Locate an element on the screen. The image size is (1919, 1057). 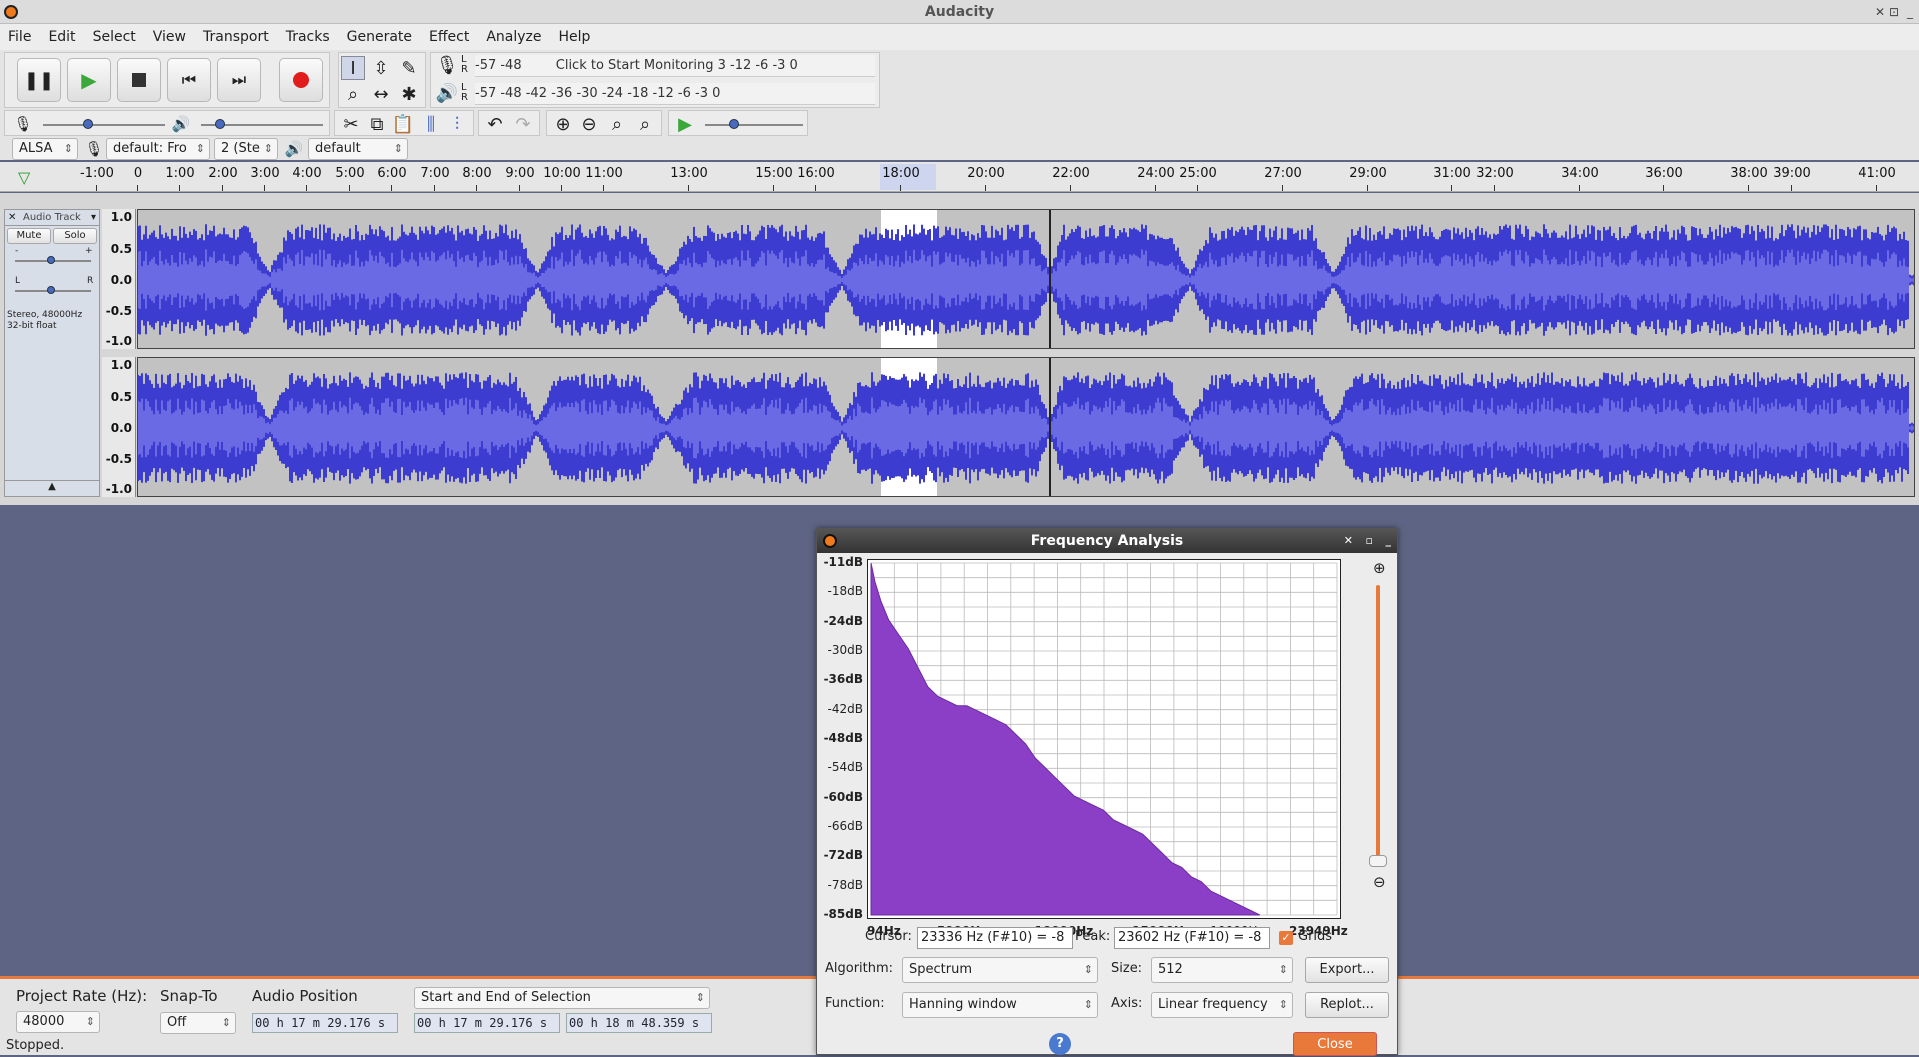
close-track-icon: ✕ is located at coordinates (12, 217).